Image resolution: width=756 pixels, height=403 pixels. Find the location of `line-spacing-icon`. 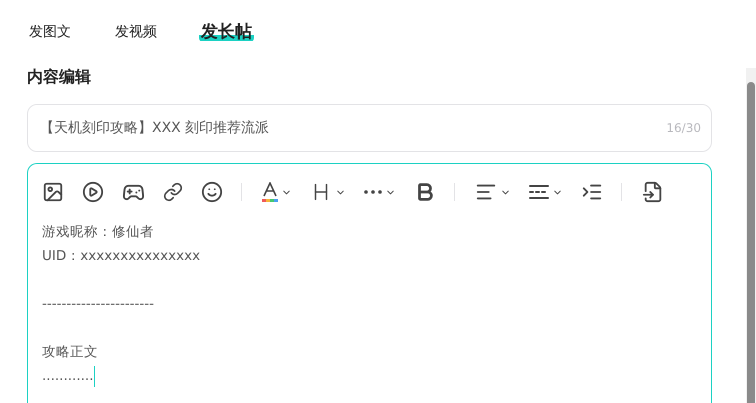

line-spacing-icon is located at coordinates (539, 192).